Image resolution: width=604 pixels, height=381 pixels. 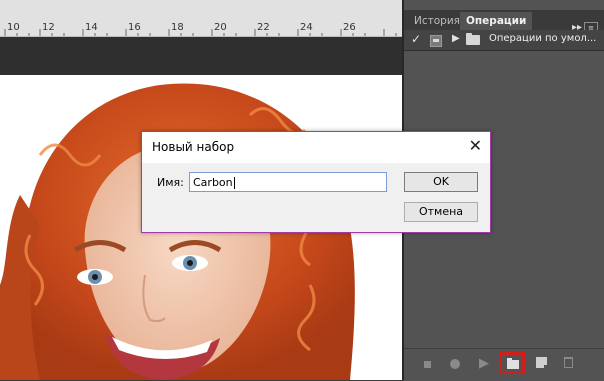 I want to click on name-label: Имя:, so click(x=170, y=182).